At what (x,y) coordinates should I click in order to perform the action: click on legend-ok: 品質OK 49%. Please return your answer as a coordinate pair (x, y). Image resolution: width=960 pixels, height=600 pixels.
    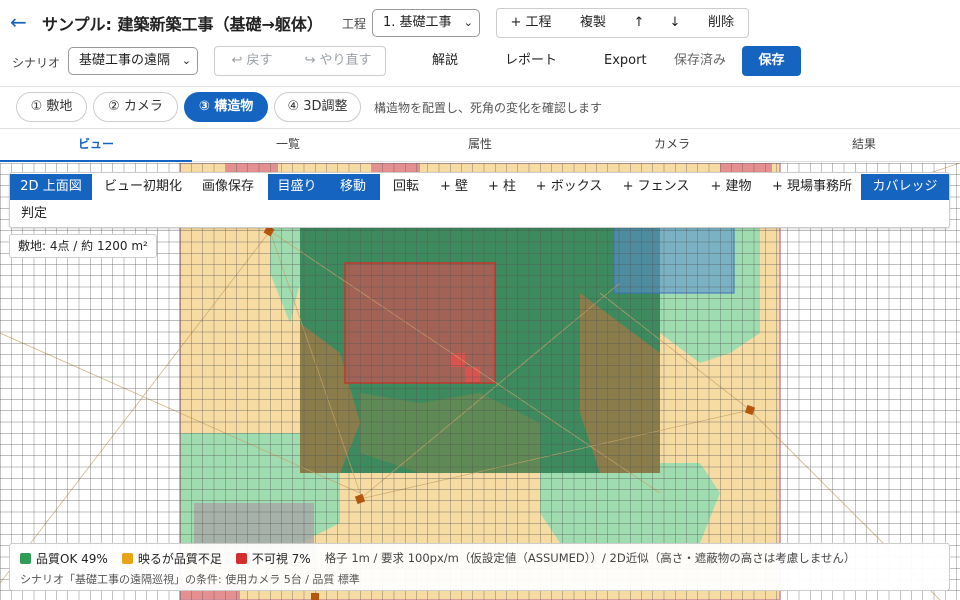
    Looking at the image, I should click on (64, 558).